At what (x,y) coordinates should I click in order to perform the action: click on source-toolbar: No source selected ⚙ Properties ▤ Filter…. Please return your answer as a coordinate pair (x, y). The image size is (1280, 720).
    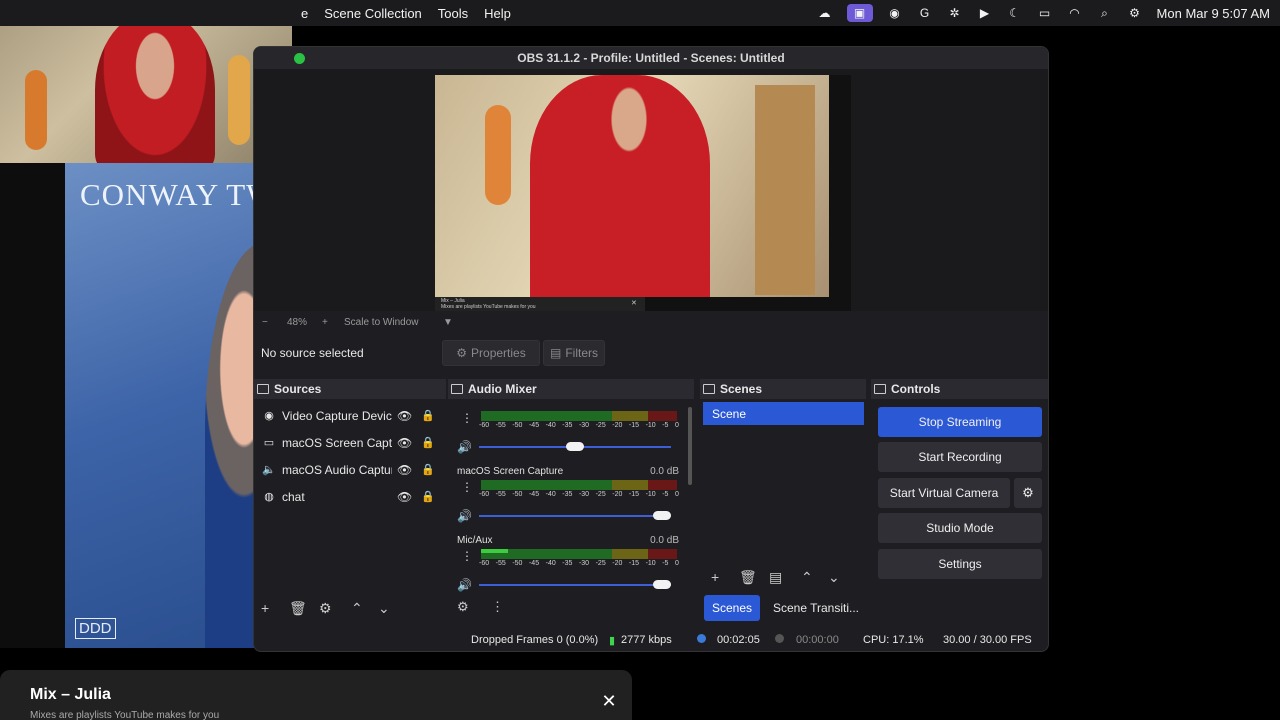
    Looking at the image, I should click on (651, 353).